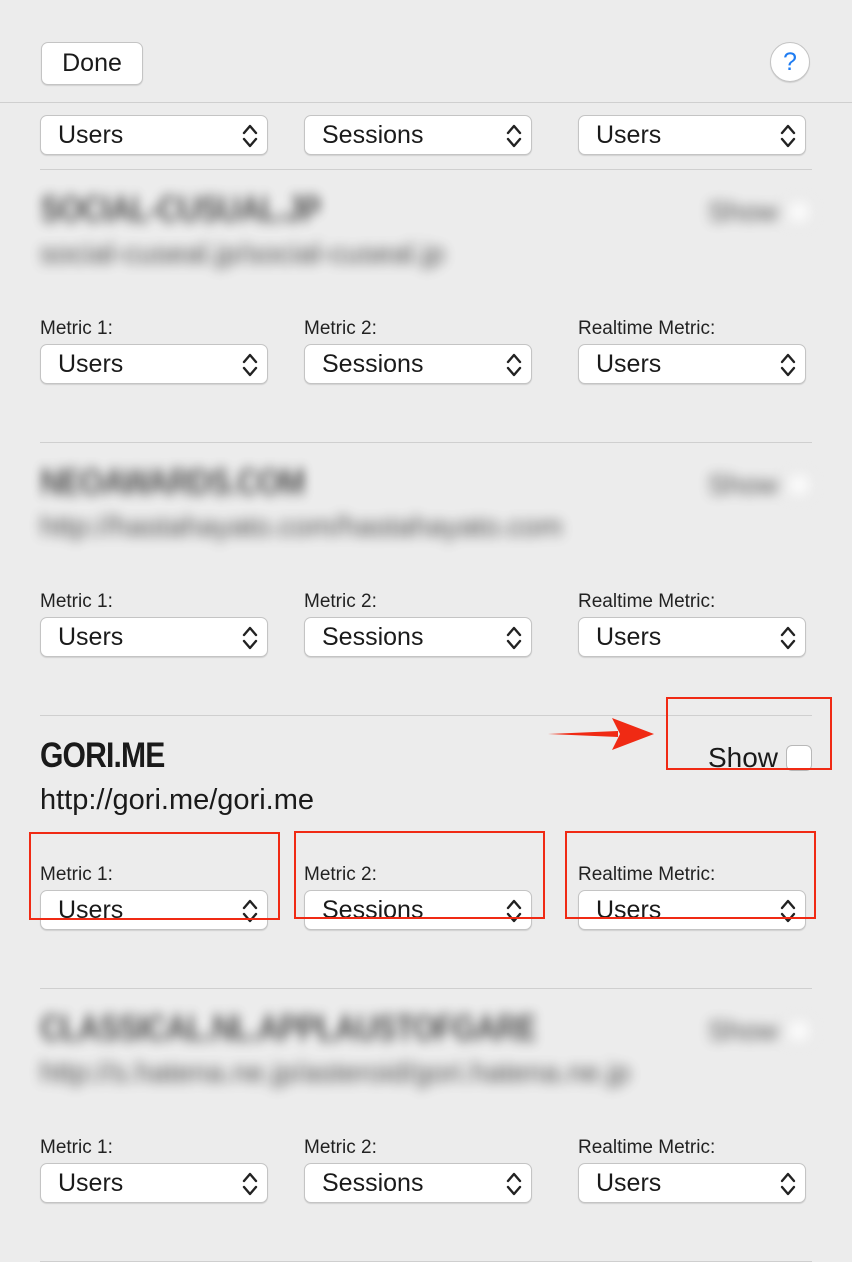 The width and height of the screenshot is (852, 1262). I want to click on help-button: ?, so click(790, 62).